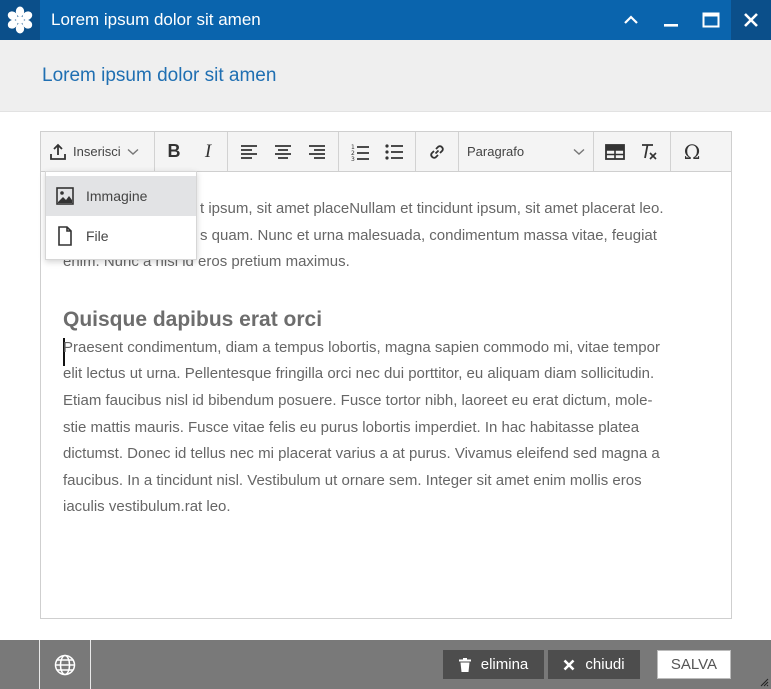  I want to click on align-center-icon, so click(283, 151).